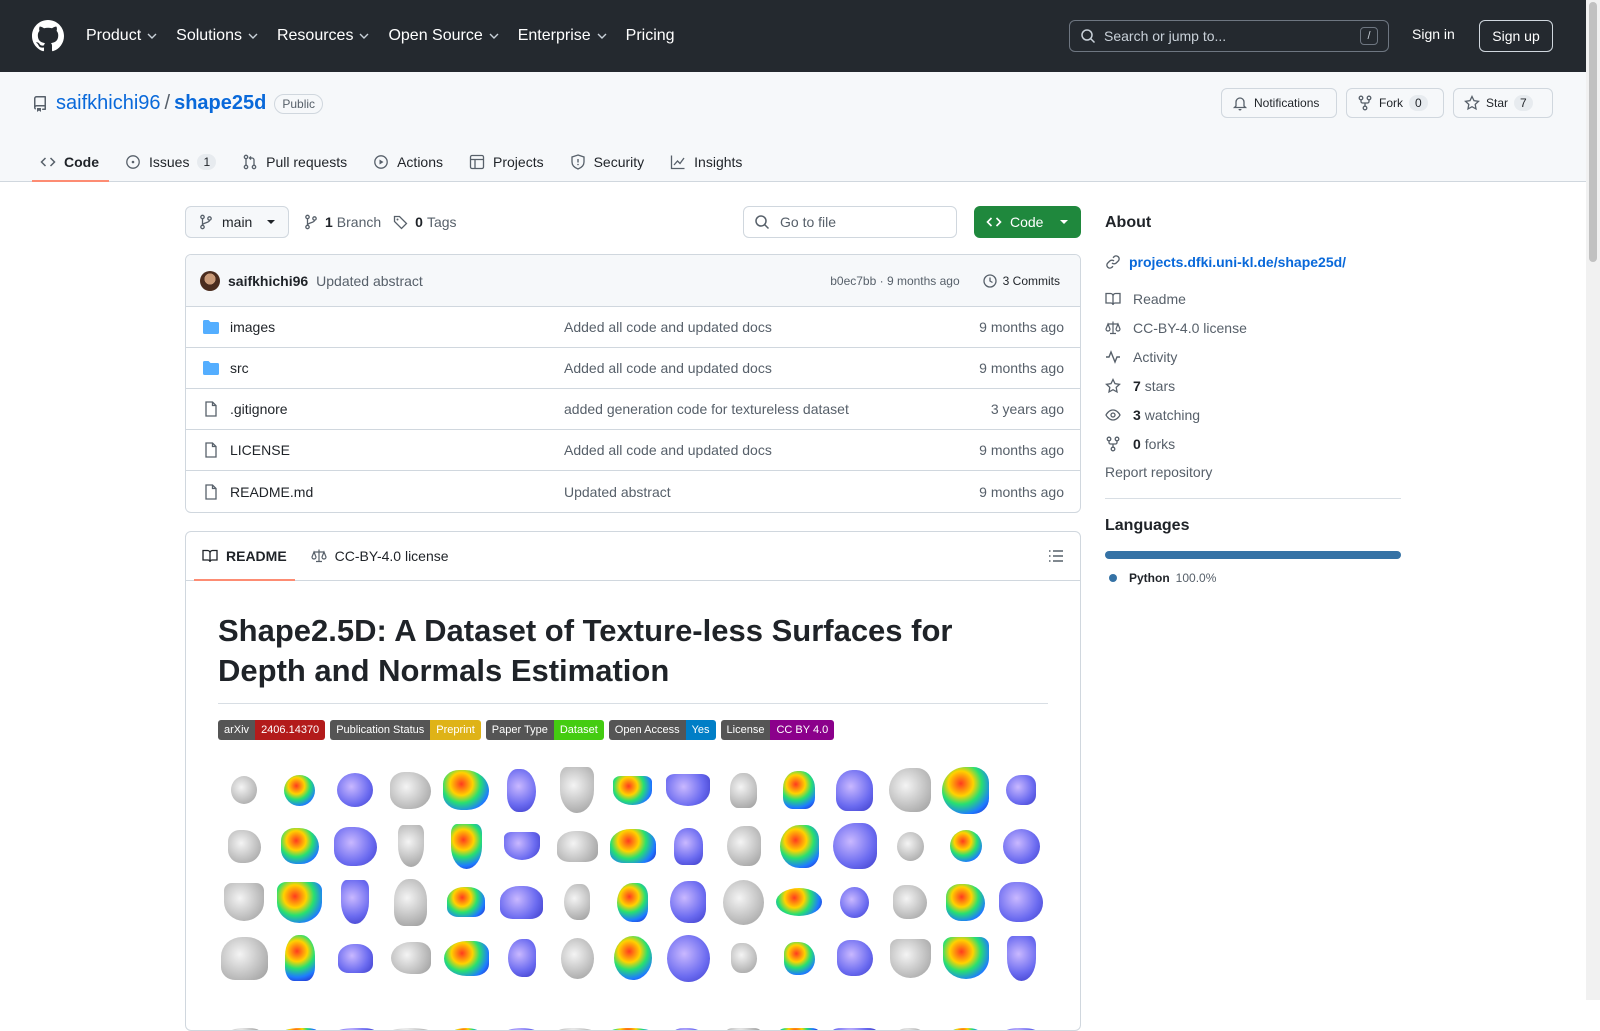  What do you see at coordinates (397, 450) in the screenshot?
I see `file-name-link: LICENSE` at bounding box center [397, 450].